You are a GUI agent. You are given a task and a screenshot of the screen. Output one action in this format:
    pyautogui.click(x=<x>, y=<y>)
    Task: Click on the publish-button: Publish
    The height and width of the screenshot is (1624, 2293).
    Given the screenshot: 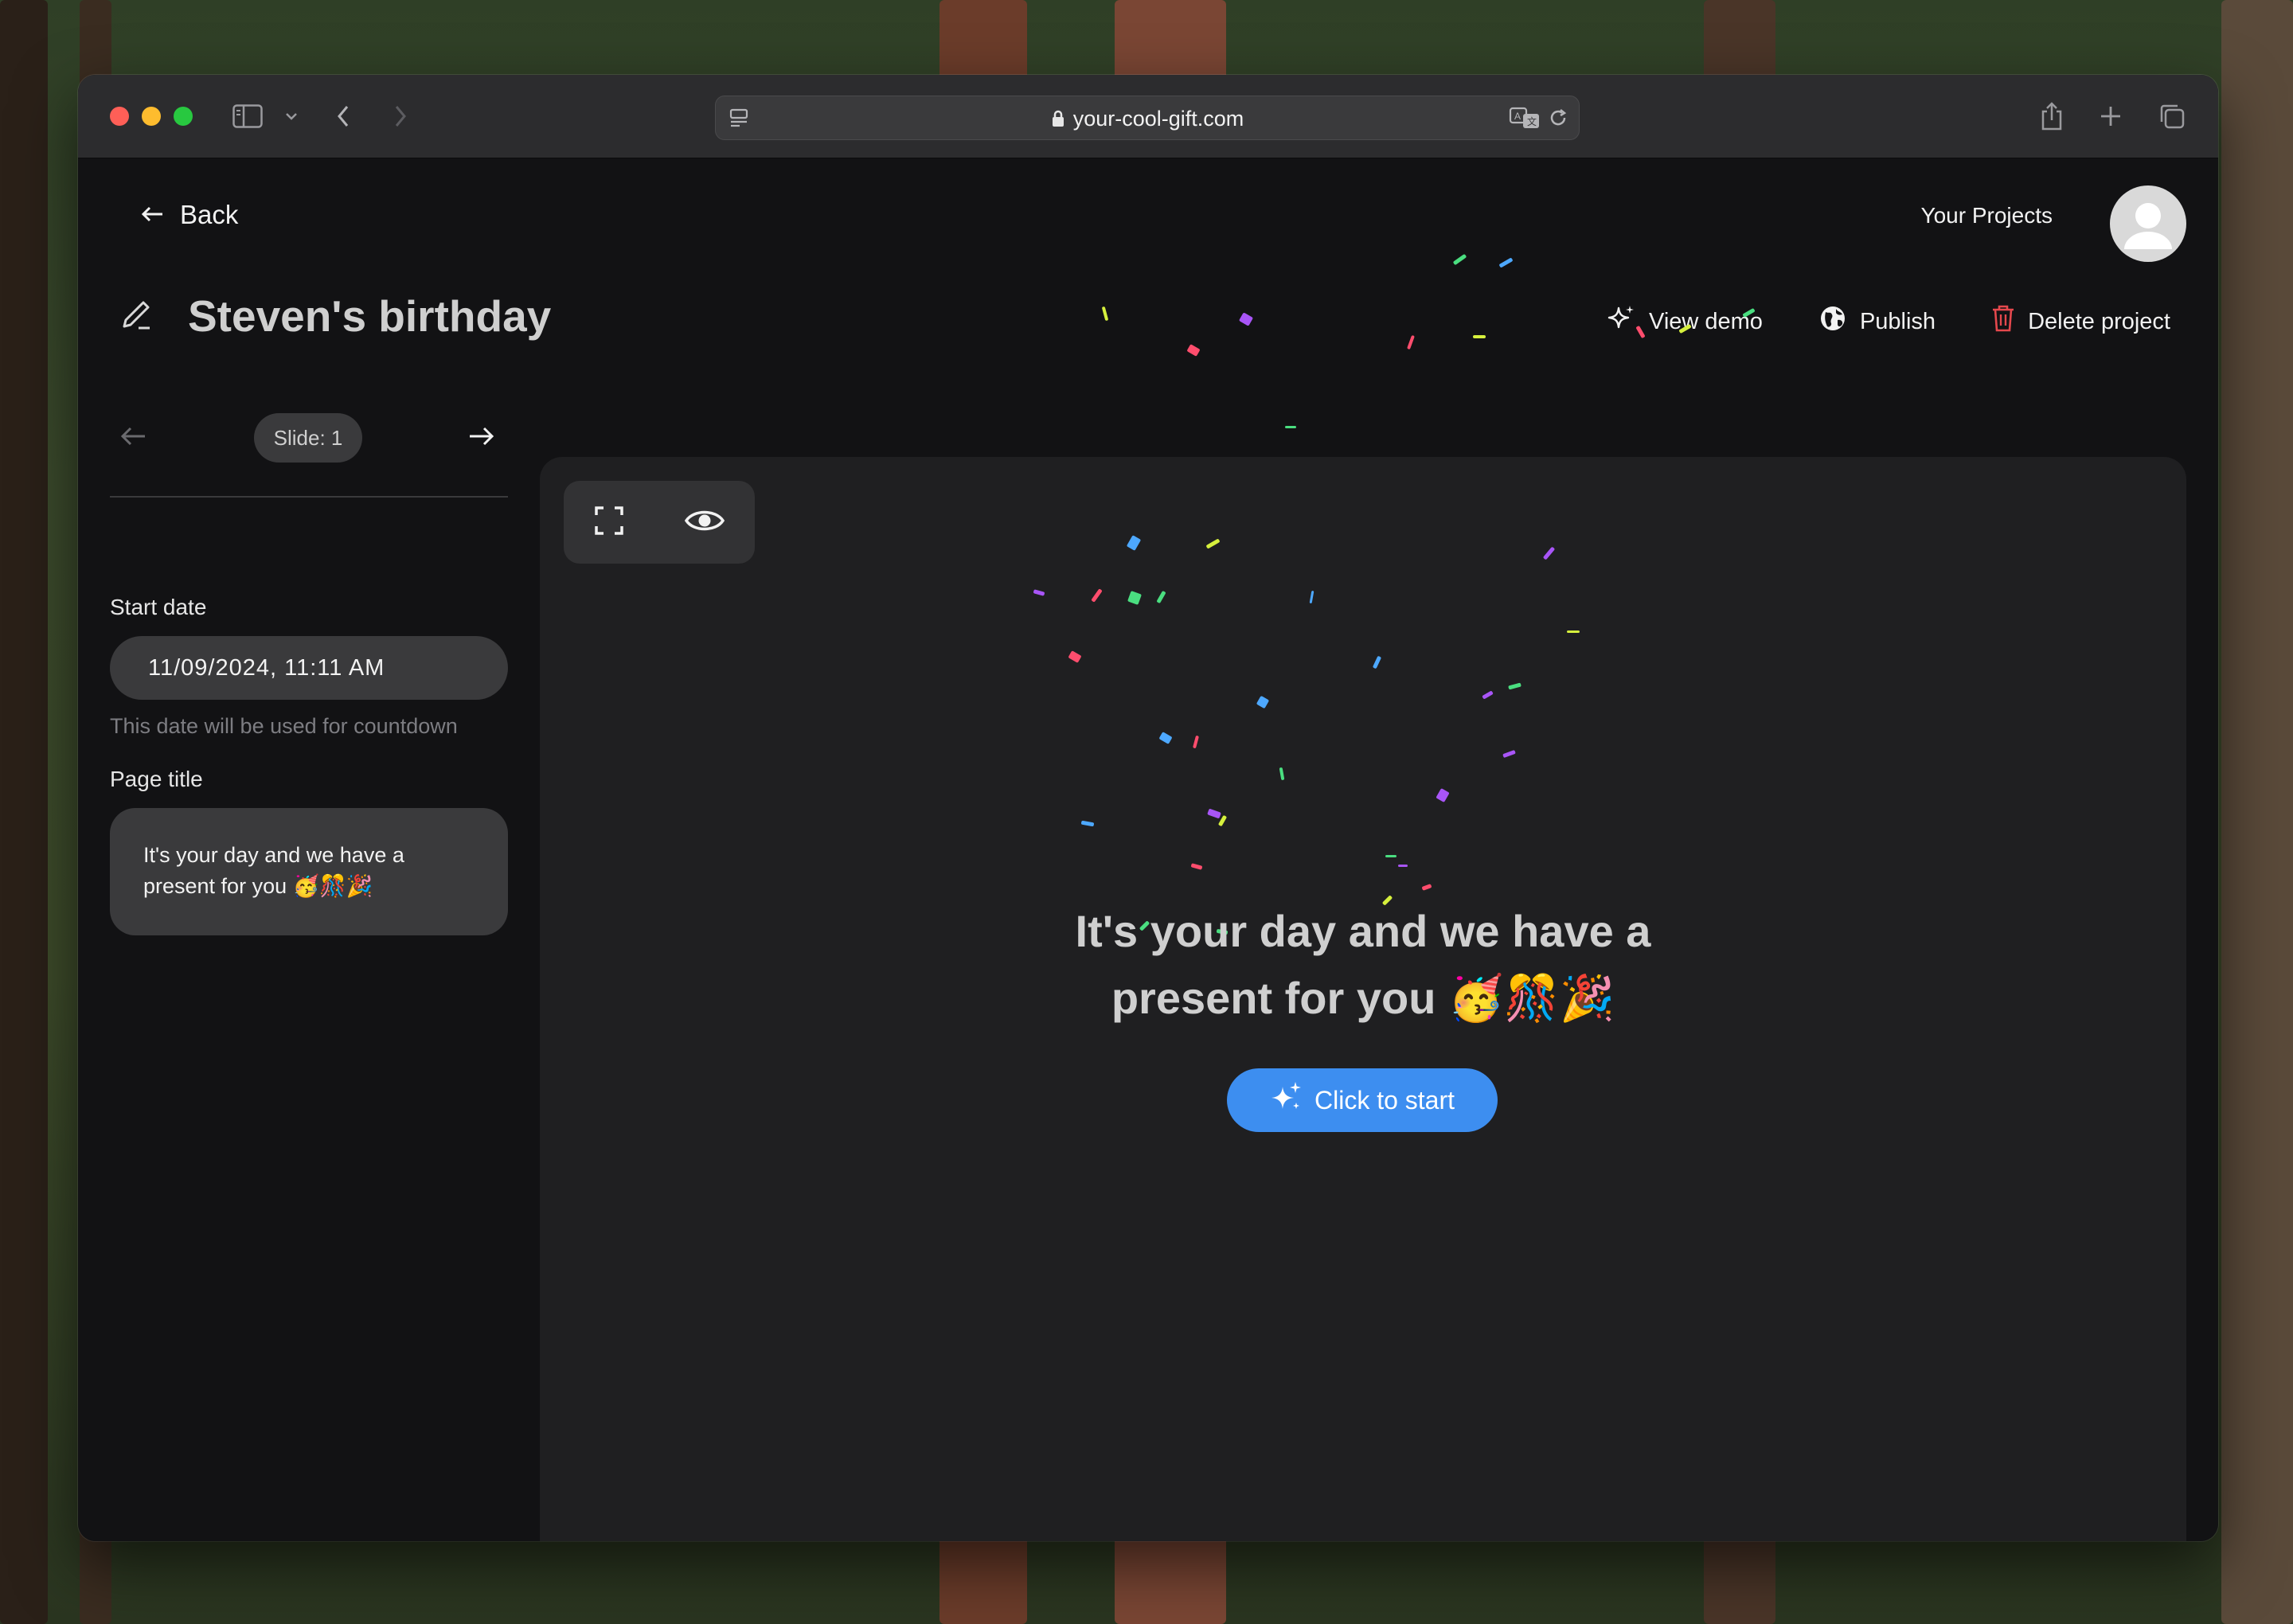 What is the action you would take?
    pyautogui.click(x=1877, y=321)
    